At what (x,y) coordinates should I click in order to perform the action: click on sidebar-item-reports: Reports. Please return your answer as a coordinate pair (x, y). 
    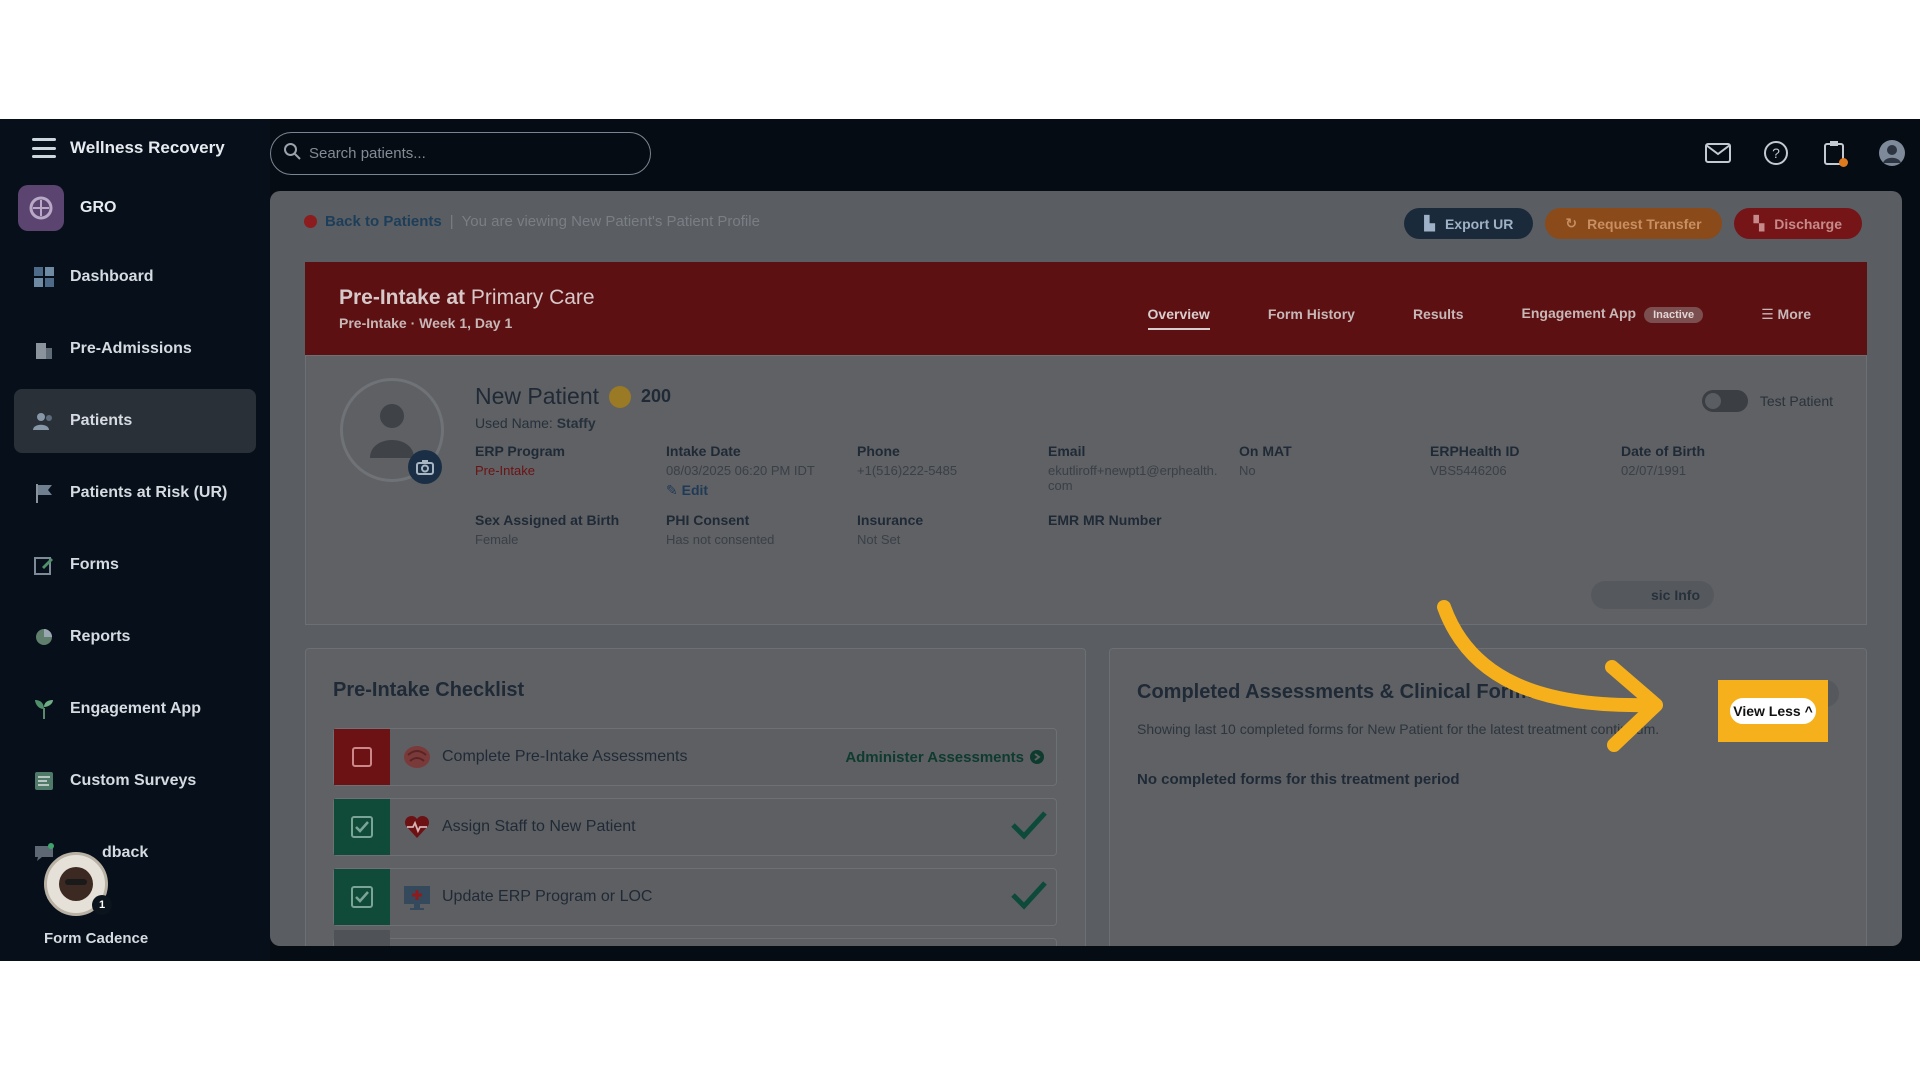
    Looking at the image, I should click on (135, 637).